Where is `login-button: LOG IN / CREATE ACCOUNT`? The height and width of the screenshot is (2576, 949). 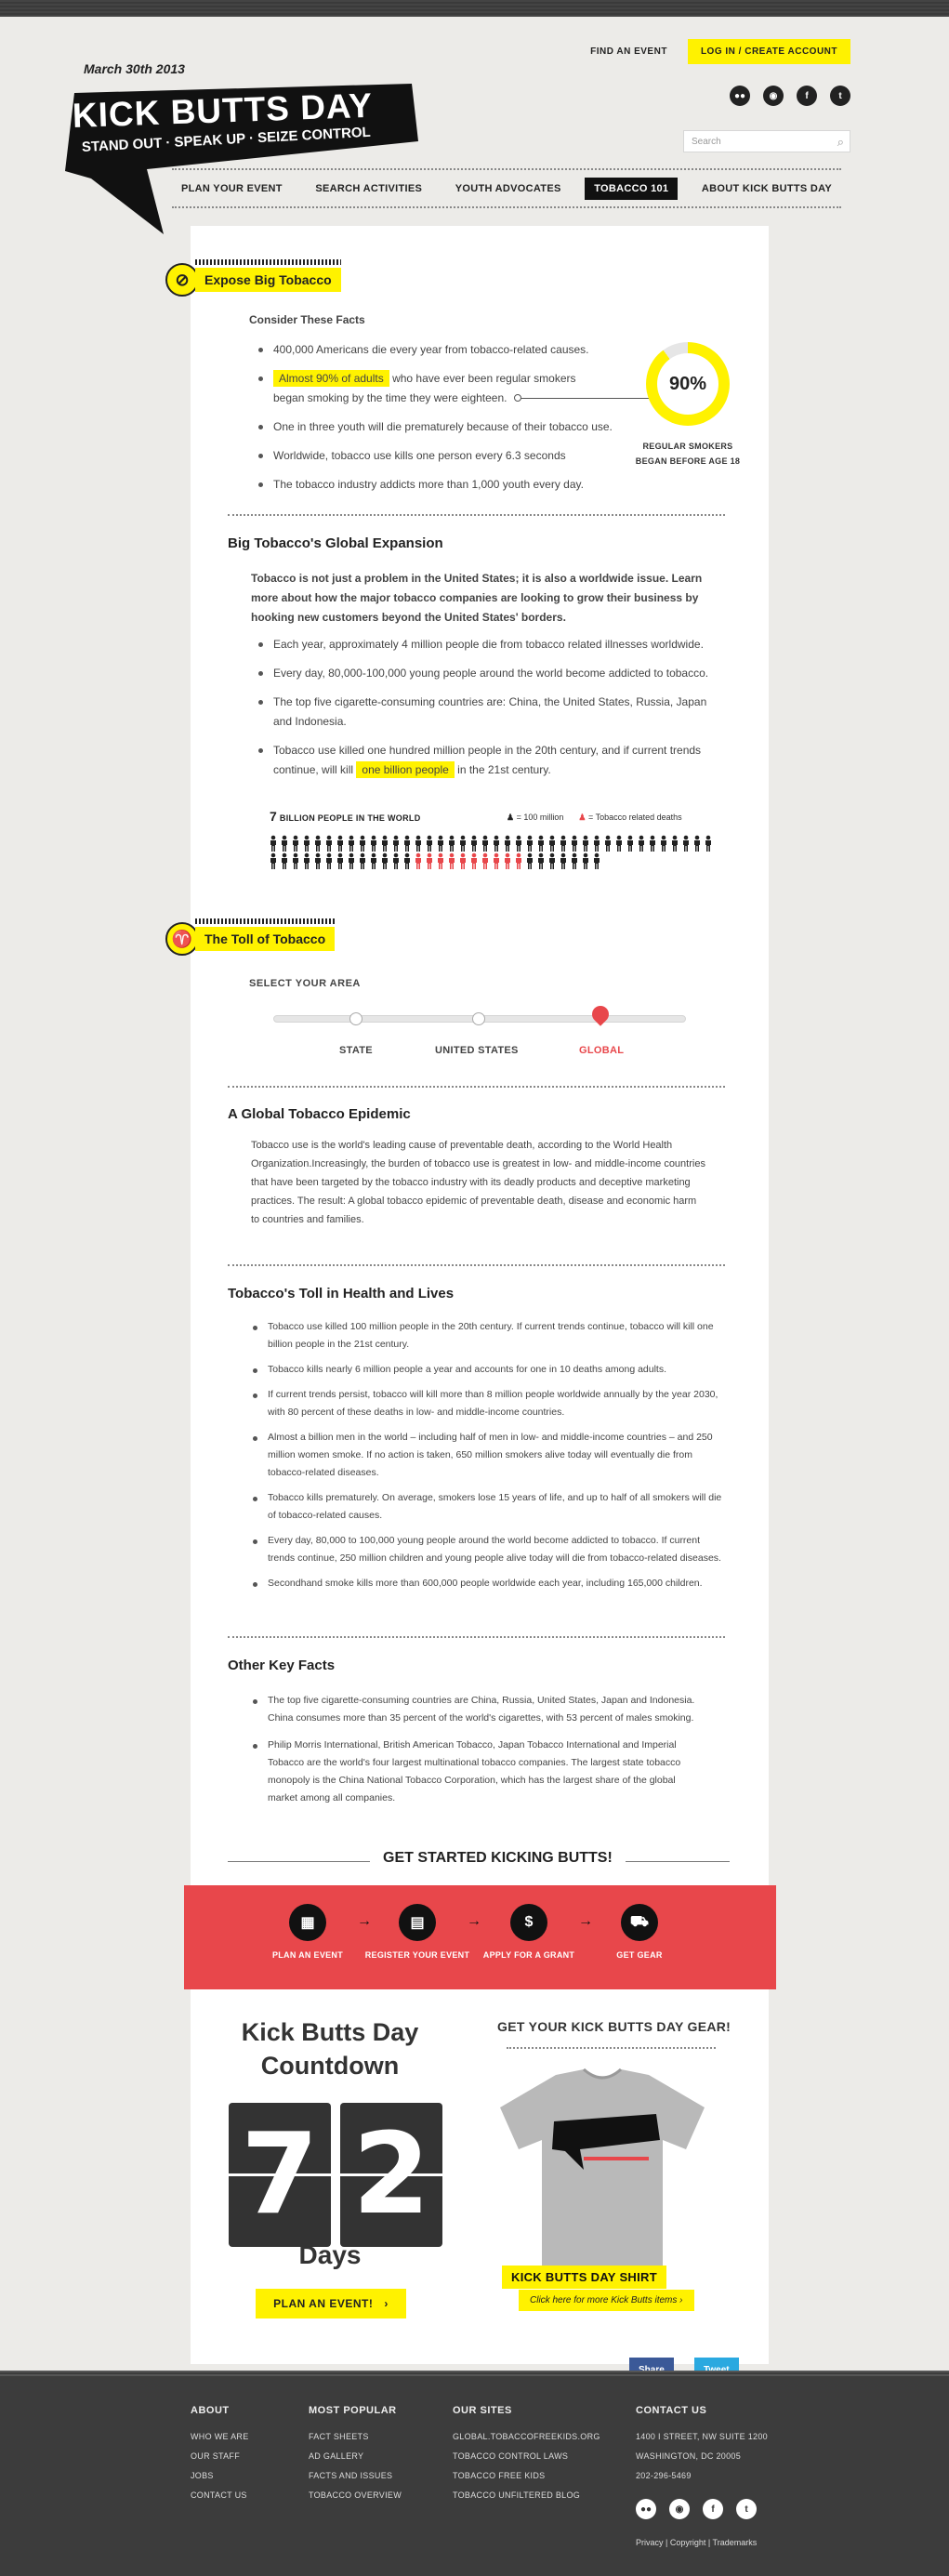
login-button: LOG IN / CREATE ACCOUNT is located at coordinates (768, 51).